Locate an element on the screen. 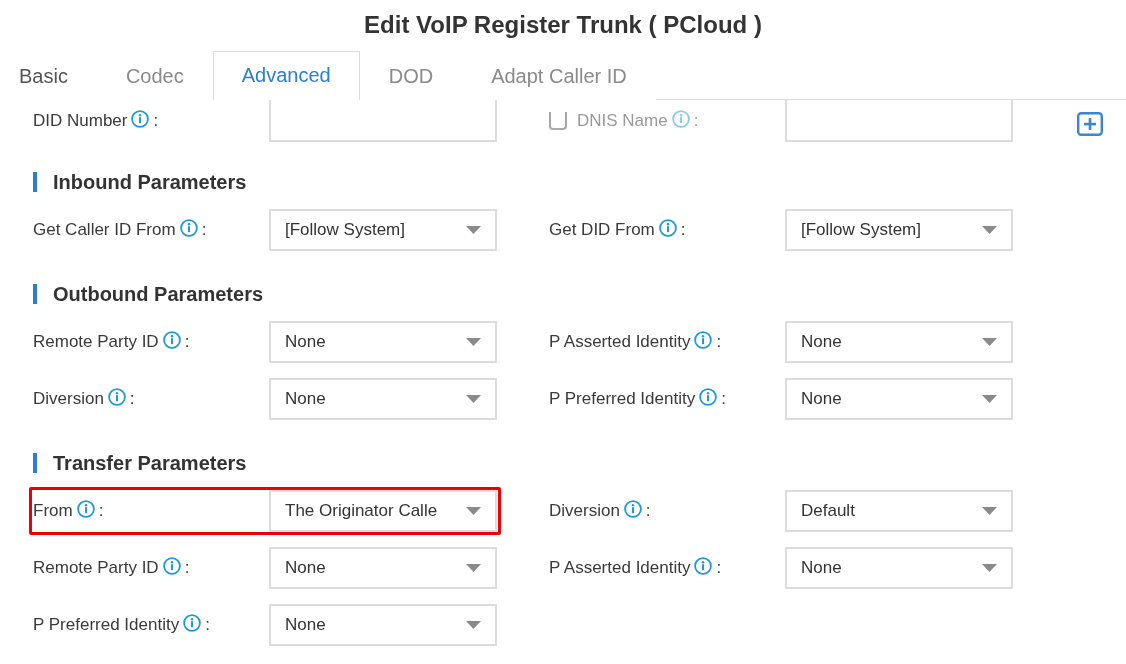 The height and width of the screenshot is (664, 1126). field-label: DNIS Name is located at coordinates (622, 121).